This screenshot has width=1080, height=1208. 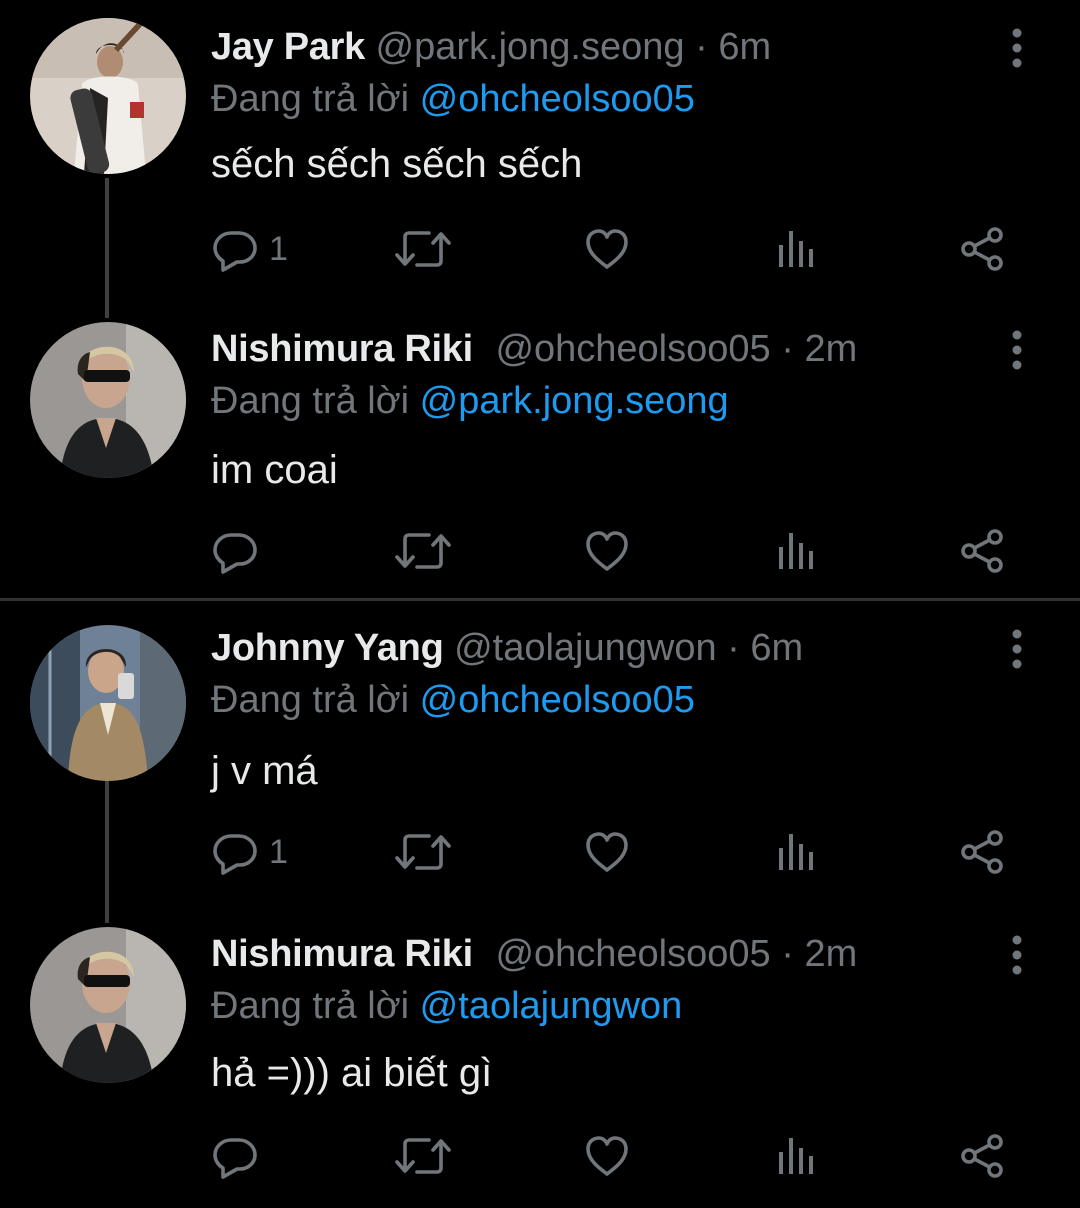 I want to click on display-name: Jay Park, so click(x=288, y=47).